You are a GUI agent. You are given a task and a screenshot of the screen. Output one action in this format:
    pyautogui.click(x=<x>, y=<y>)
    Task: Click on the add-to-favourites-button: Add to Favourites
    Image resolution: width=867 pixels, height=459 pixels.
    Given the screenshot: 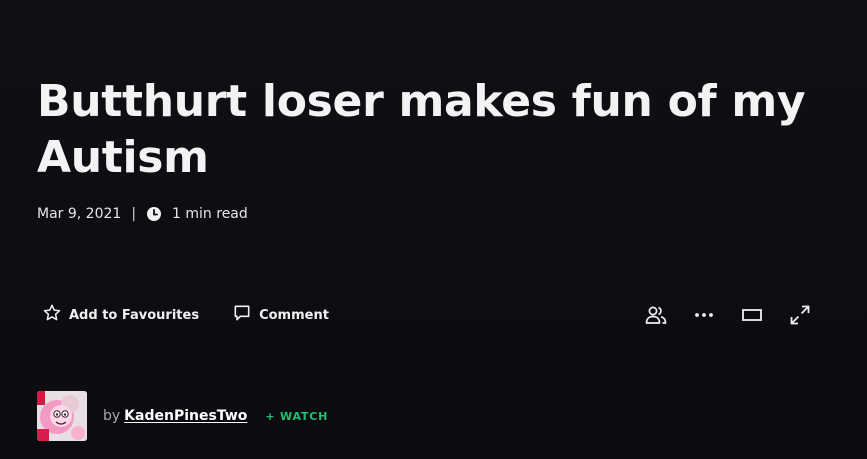 What is the action you would take?
    pyautogui.click(x=120, y=315)
    